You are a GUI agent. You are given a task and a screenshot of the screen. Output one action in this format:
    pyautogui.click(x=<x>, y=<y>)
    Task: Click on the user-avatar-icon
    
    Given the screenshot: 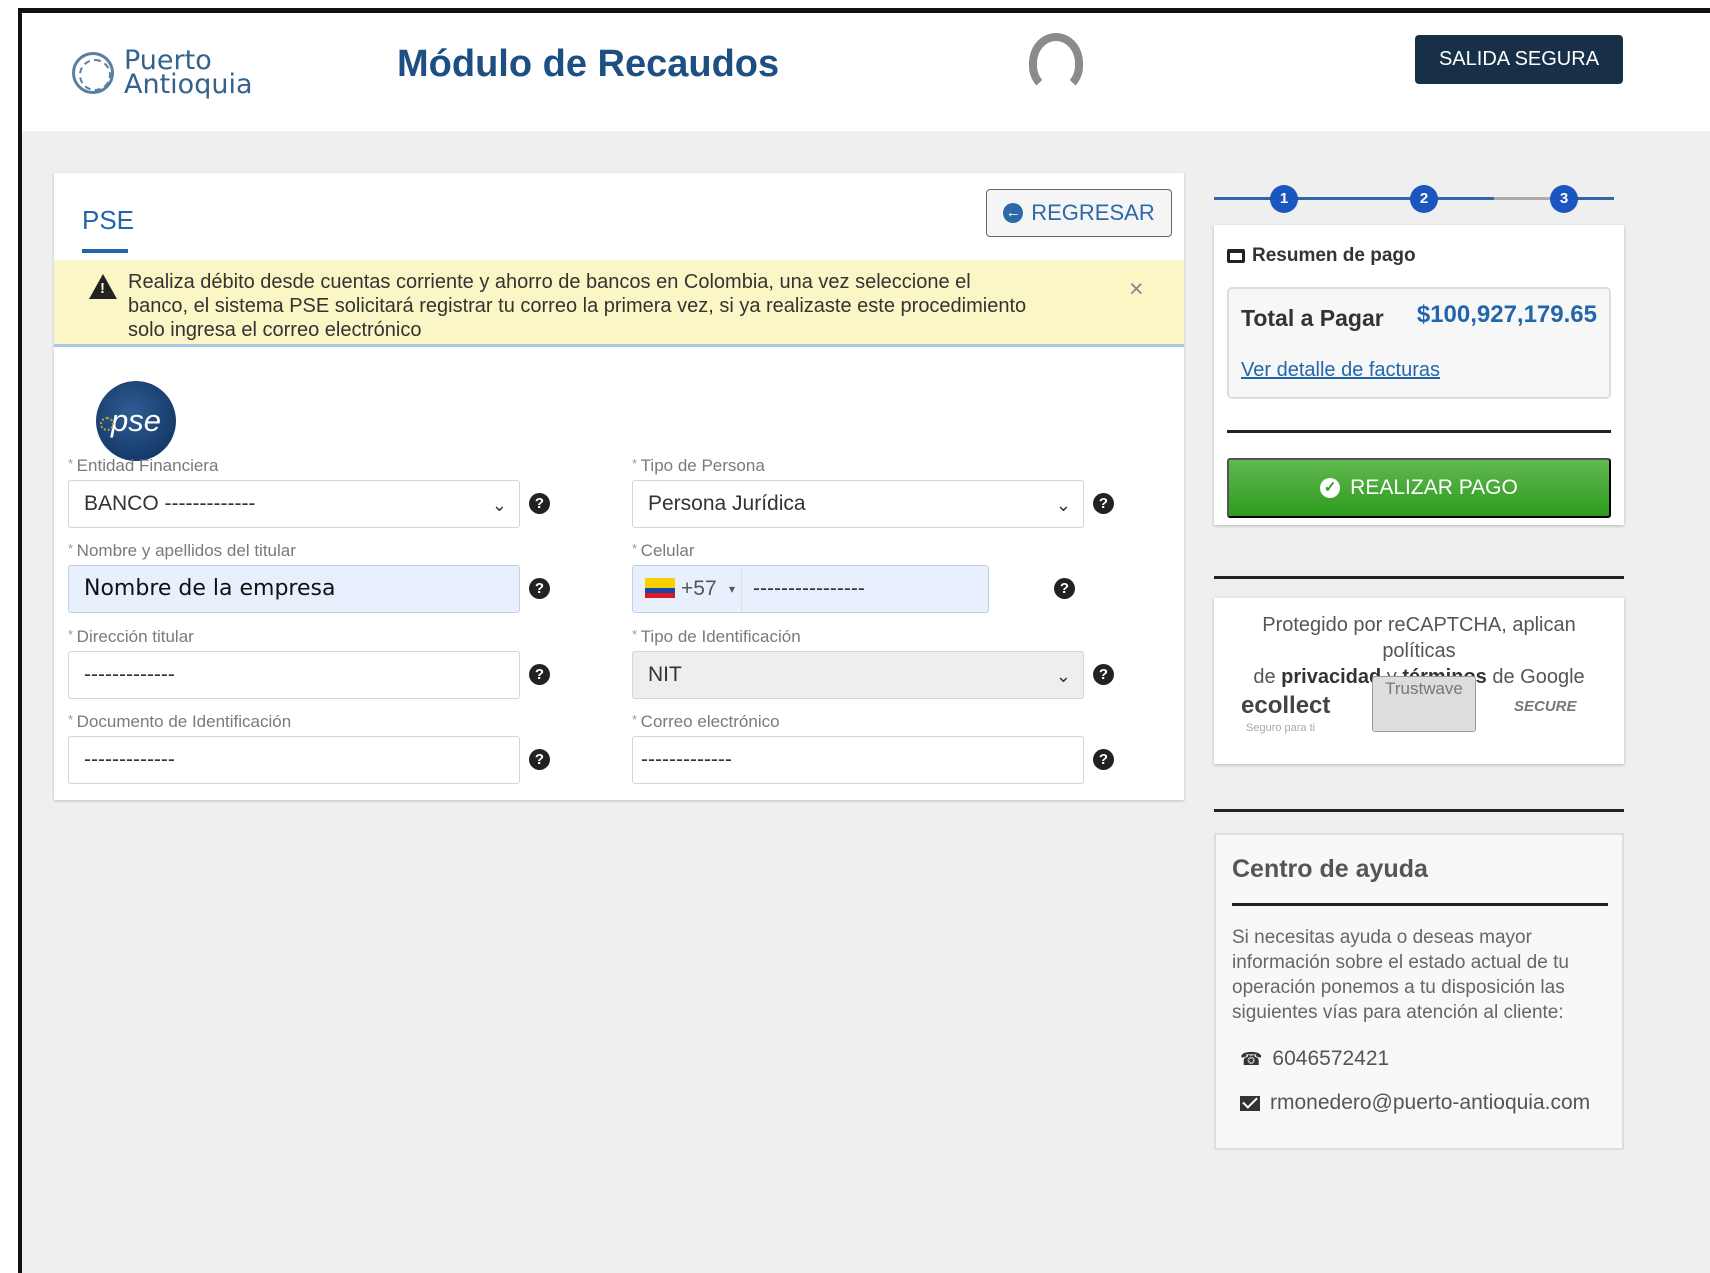 What is the action you would take?
    pyautogui.click(x=1056, y=63)
    